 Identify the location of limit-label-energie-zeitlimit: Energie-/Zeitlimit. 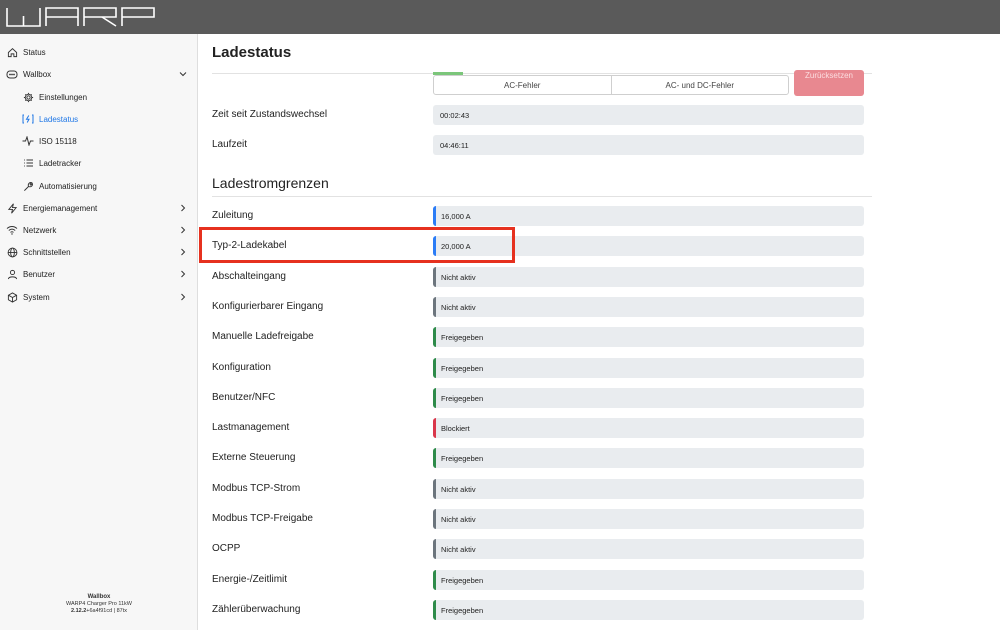
(250, 579).